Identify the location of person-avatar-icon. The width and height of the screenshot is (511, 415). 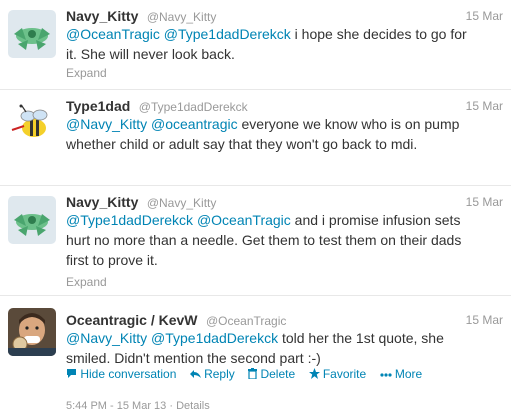
(32, 332).